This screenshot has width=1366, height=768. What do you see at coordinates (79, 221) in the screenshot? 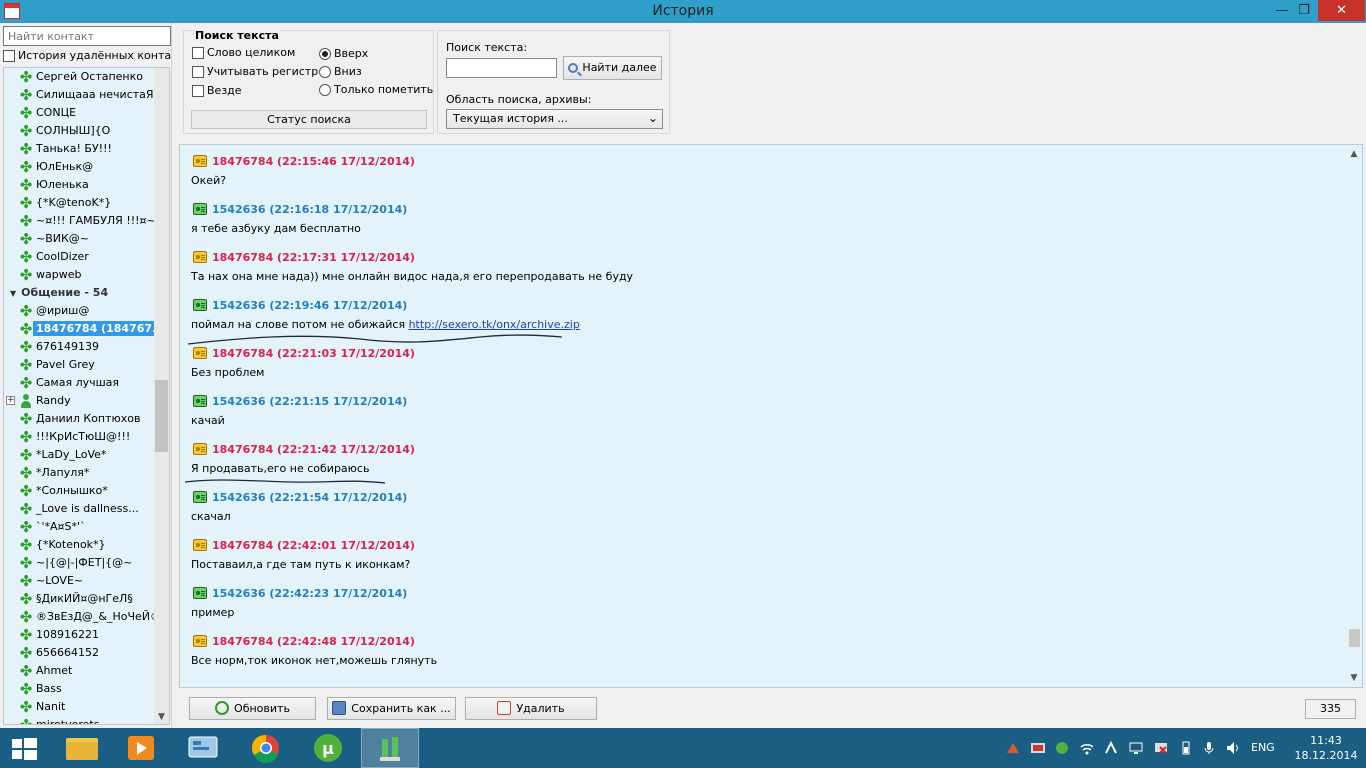
I see `contact-item: ✤ ~¤!!! ГАМБУЛЯ !!!¤~` at bounding box center [79, 221].